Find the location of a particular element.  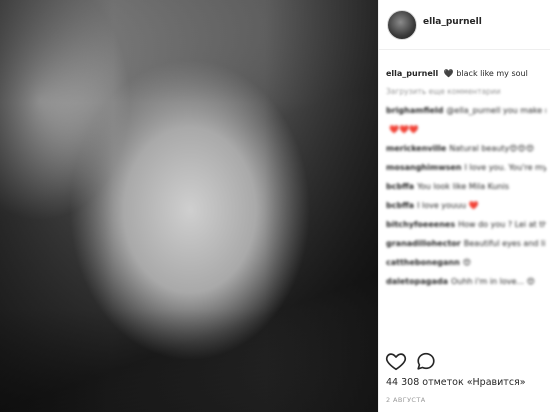

comment-text: You look like Mila Kunis is located at coordinates (463, 186).